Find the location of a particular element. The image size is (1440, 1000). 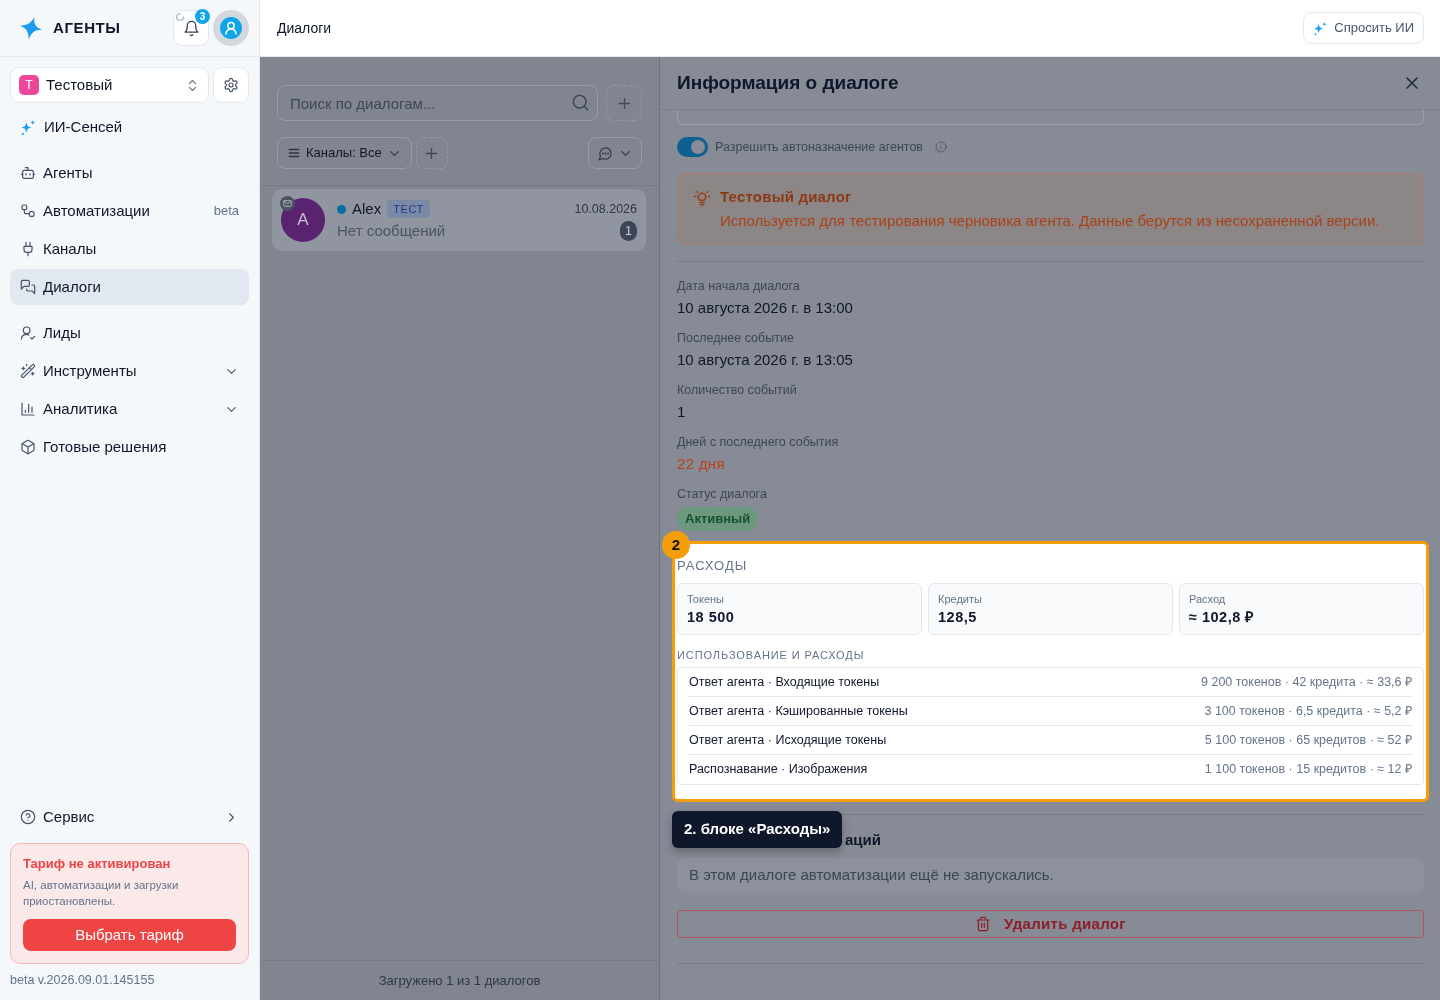

toggle-label: Разрешить автоназначение агентов is located at coordinates (819, 147).